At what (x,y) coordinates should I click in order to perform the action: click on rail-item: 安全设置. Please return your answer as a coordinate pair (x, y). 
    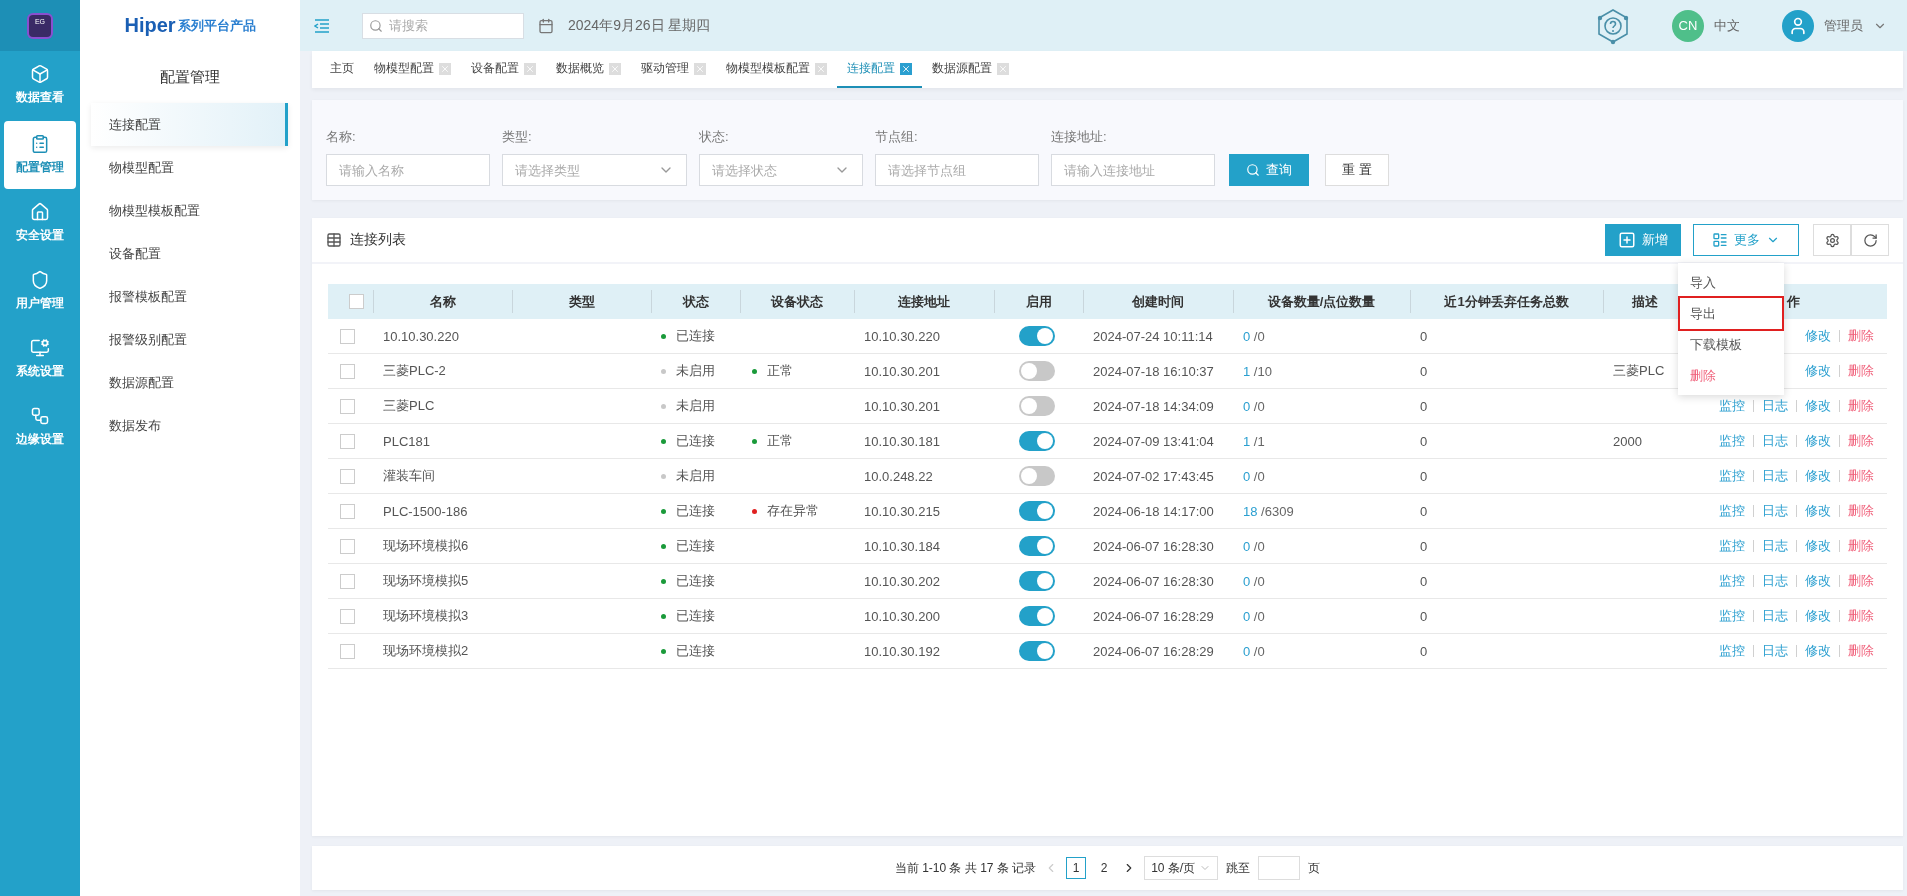
    Looking at the image, I should click on (40, 223).